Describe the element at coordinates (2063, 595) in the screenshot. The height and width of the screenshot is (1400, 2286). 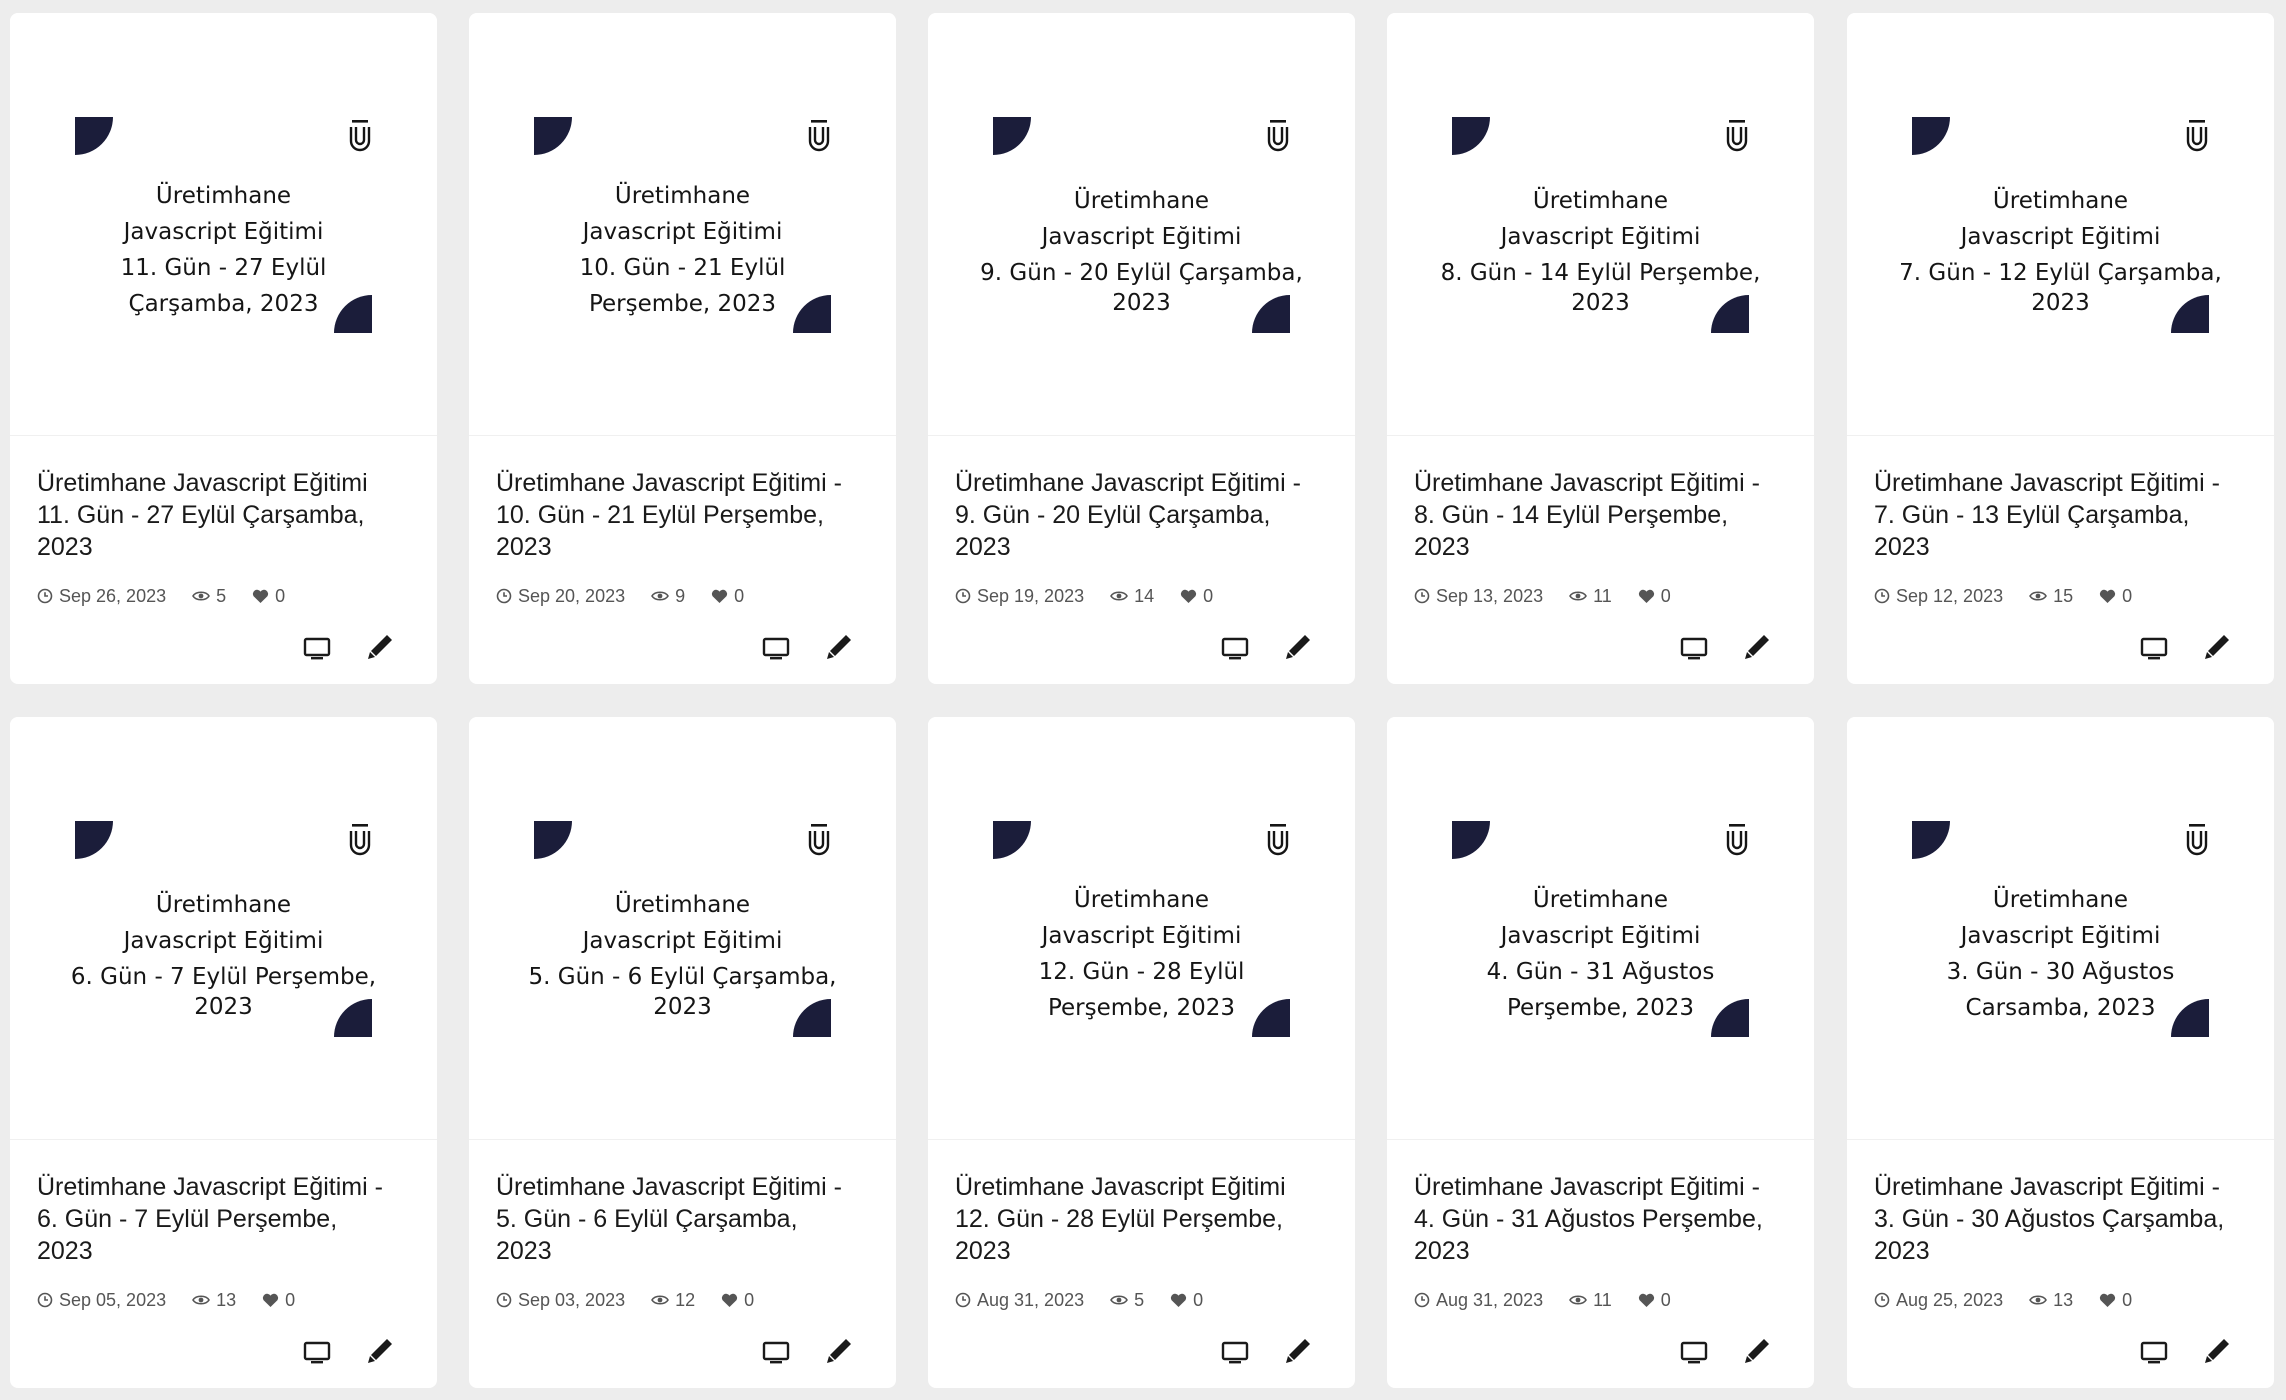
I see `view-count: 15` at that location.